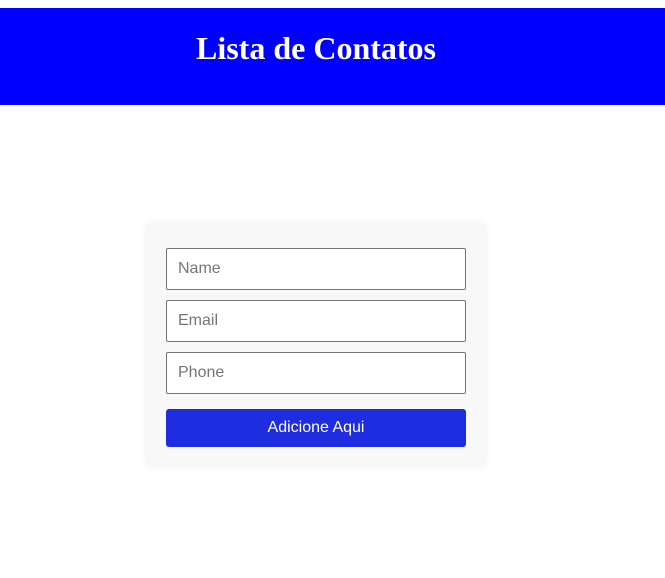 This screenshot has height=578, width=665. I want to click on name-input, so click(316, 269).